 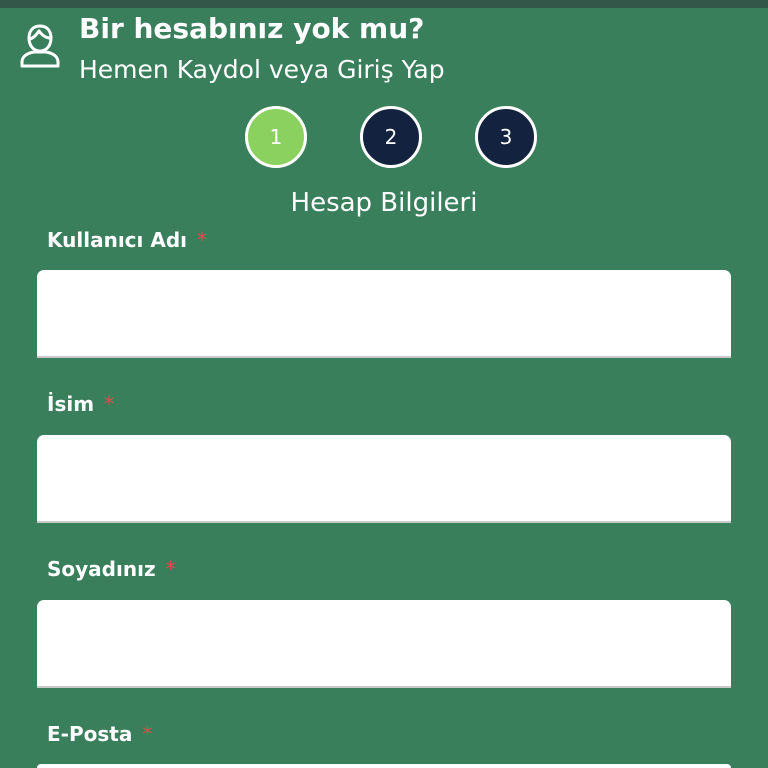 I want to click on email-label-text: E-Posta, so click(x=90, y=734).